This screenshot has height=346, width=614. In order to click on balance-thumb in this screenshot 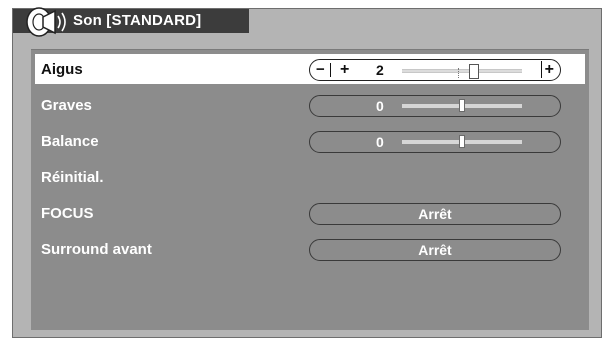, I will do `click(462, 141)`.